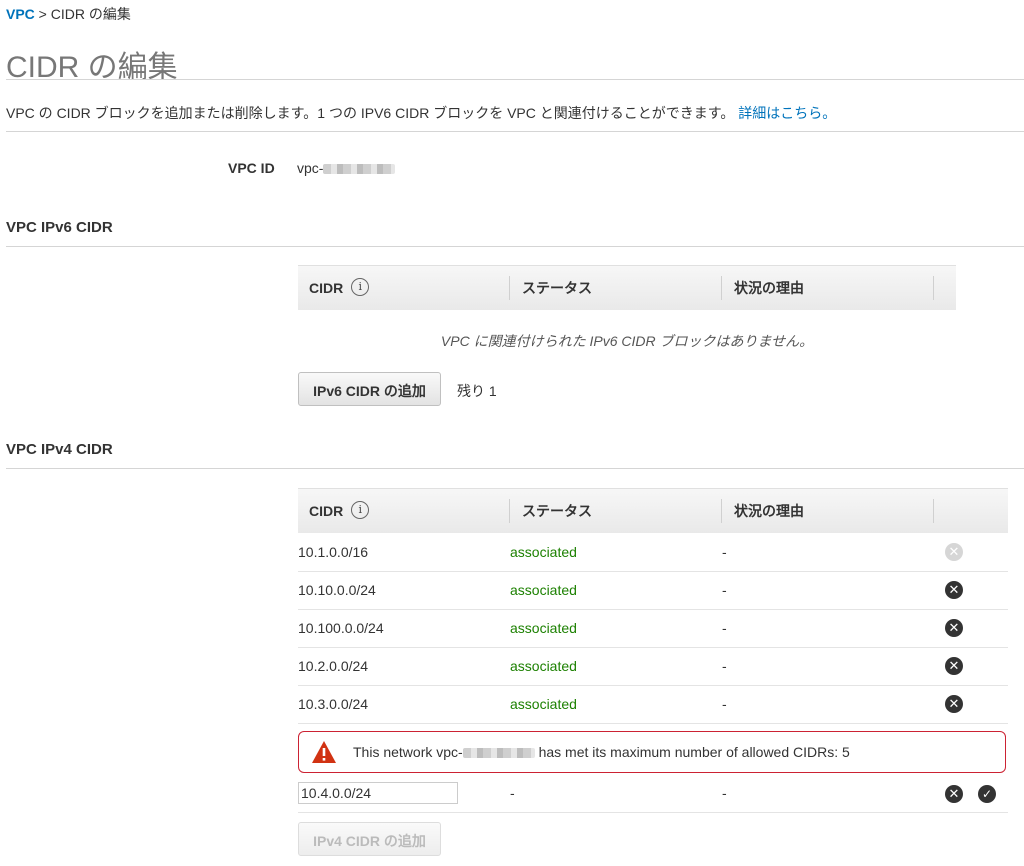  Describe the element at coordinates (333, 666) in the screenshot. I see `cidr-cell: 10.2.0.0/24` at that location.